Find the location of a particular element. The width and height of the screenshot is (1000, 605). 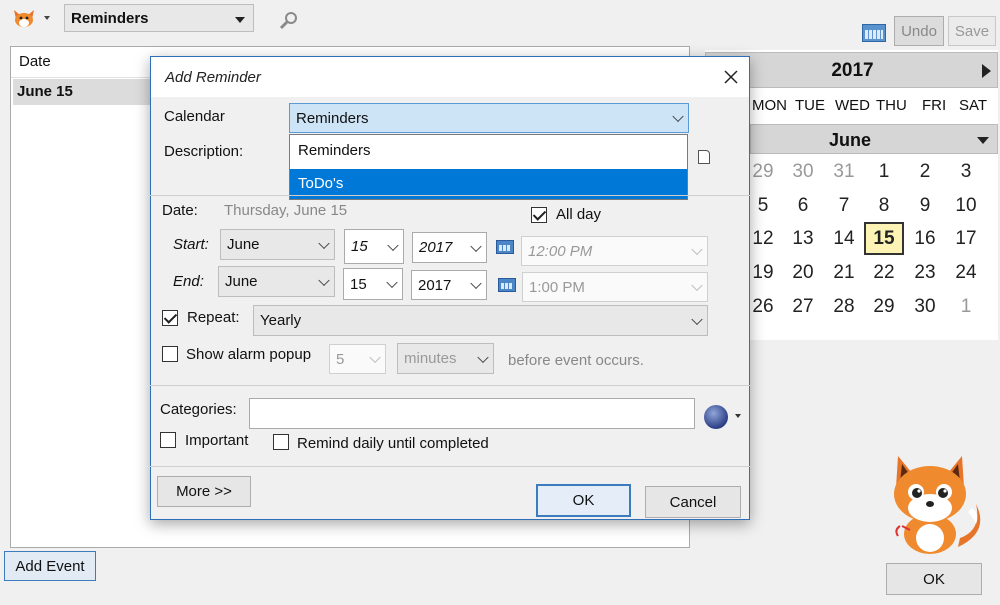

cancel-button: Cancel is located at coordinates (693, 502).